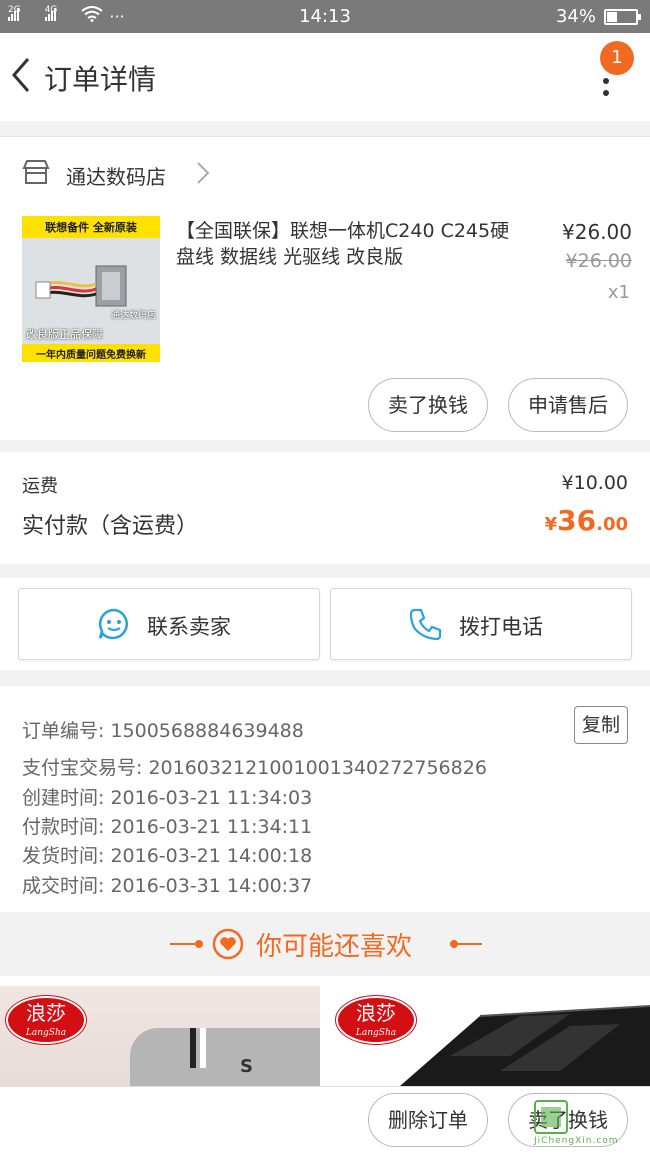 The image size is (650, 1155). What do you see at coordinates (598, 16) in the screenshot?
I see `status-right: 34%` at bounding box center [598, 16].